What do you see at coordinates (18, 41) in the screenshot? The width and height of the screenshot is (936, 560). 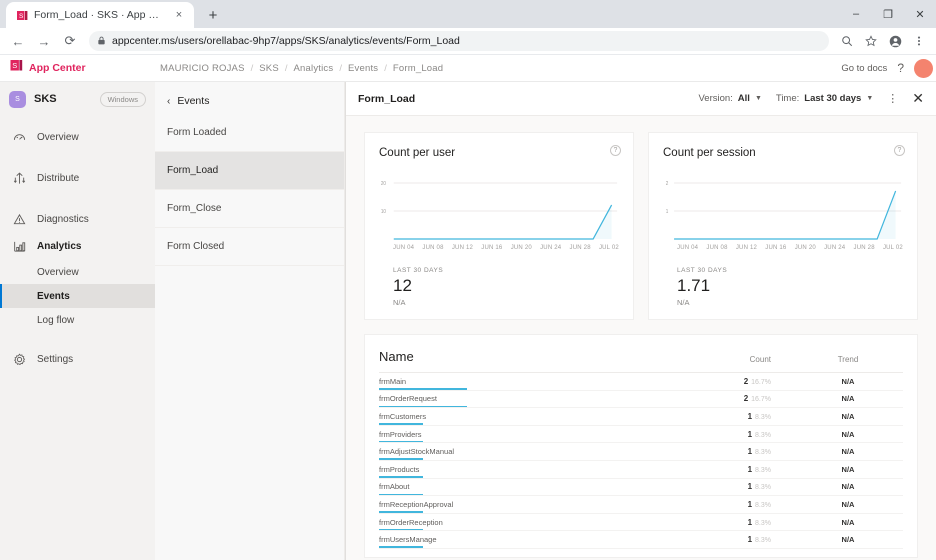 I see `back-icon: ←` at bounding box center [18, 41].